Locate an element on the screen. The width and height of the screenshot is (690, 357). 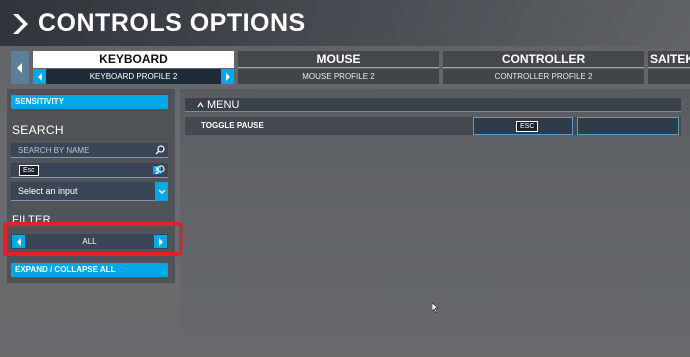
tab-keyboard: KEYBOARD KEYBOARD PROFILE 2 is located at coordinates (133, 67).